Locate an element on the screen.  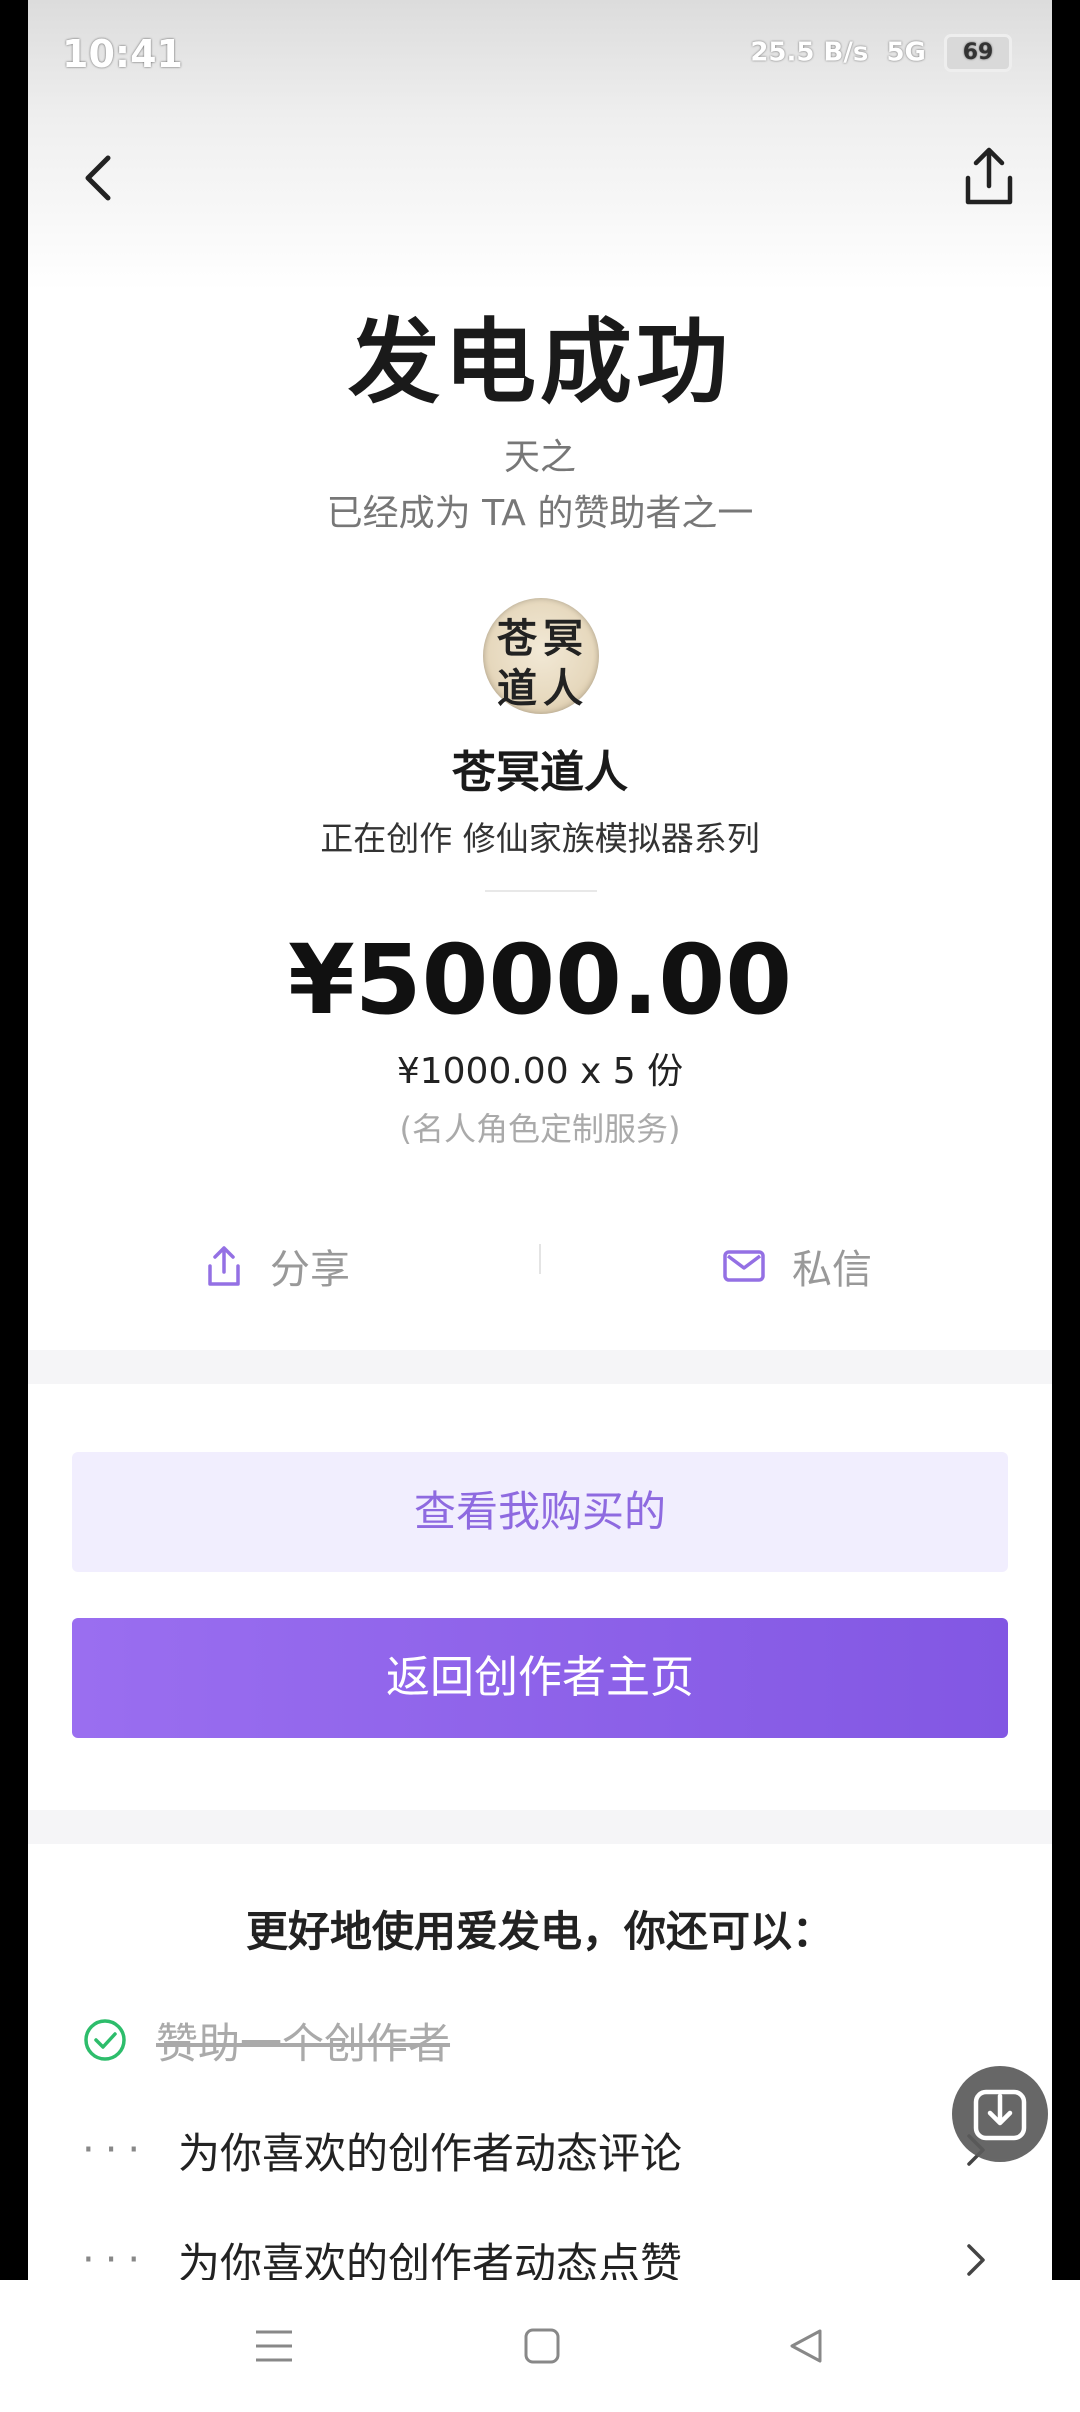
system-nav-bar is located at coordinates (540, 2346).